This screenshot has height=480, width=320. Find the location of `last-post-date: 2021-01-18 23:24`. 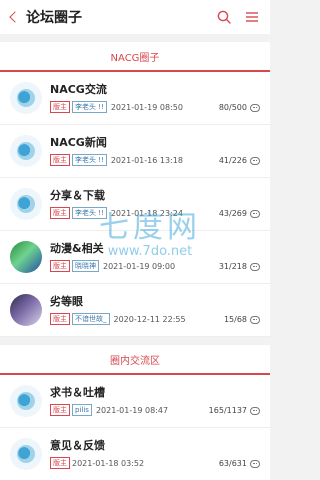

last-post-date: 2021-01-18 23:24 is located at coordinates (146, 213).